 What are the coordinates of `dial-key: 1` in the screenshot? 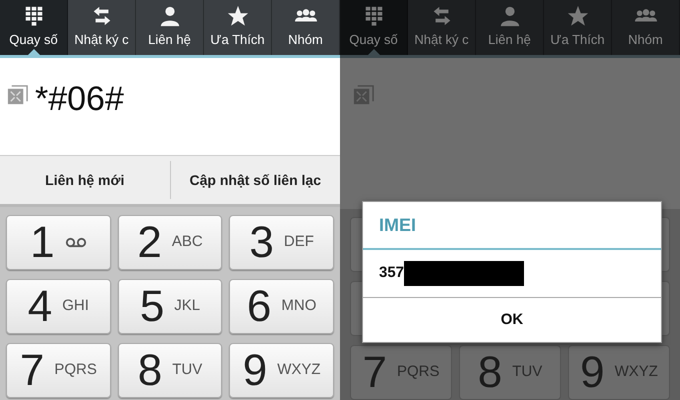 It's located at (58, 242).